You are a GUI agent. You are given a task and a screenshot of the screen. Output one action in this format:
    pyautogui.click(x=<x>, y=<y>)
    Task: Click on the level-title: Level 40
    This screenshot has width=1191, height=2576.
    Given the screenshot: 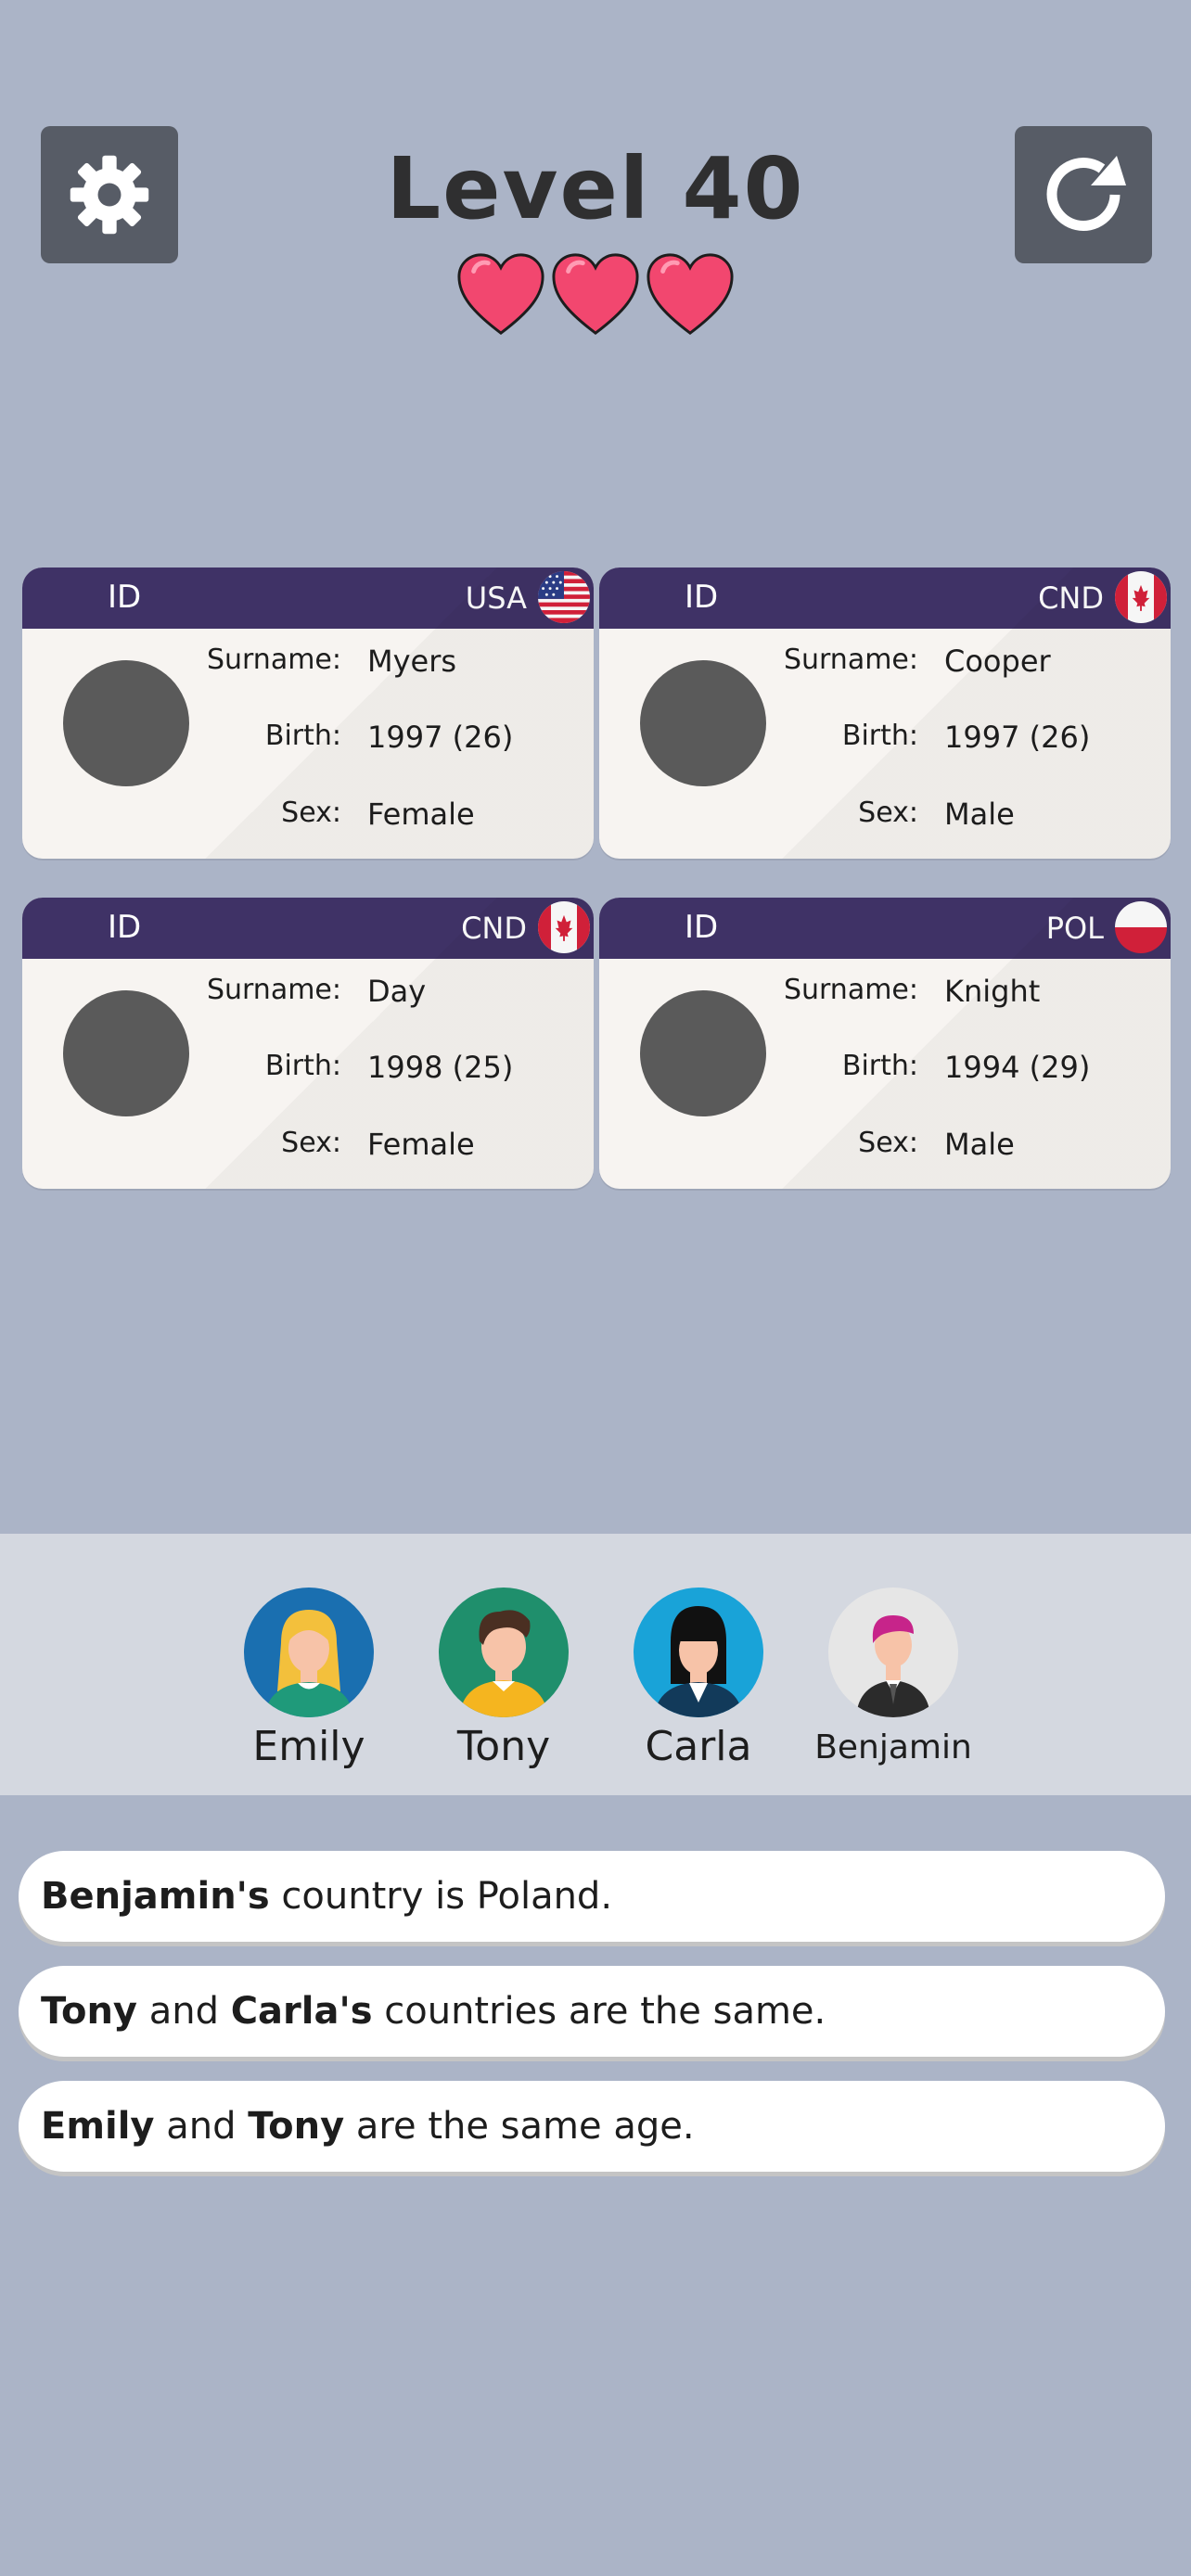 What is the action you would take?
    pyautogui.click(x=595, y=188)
    